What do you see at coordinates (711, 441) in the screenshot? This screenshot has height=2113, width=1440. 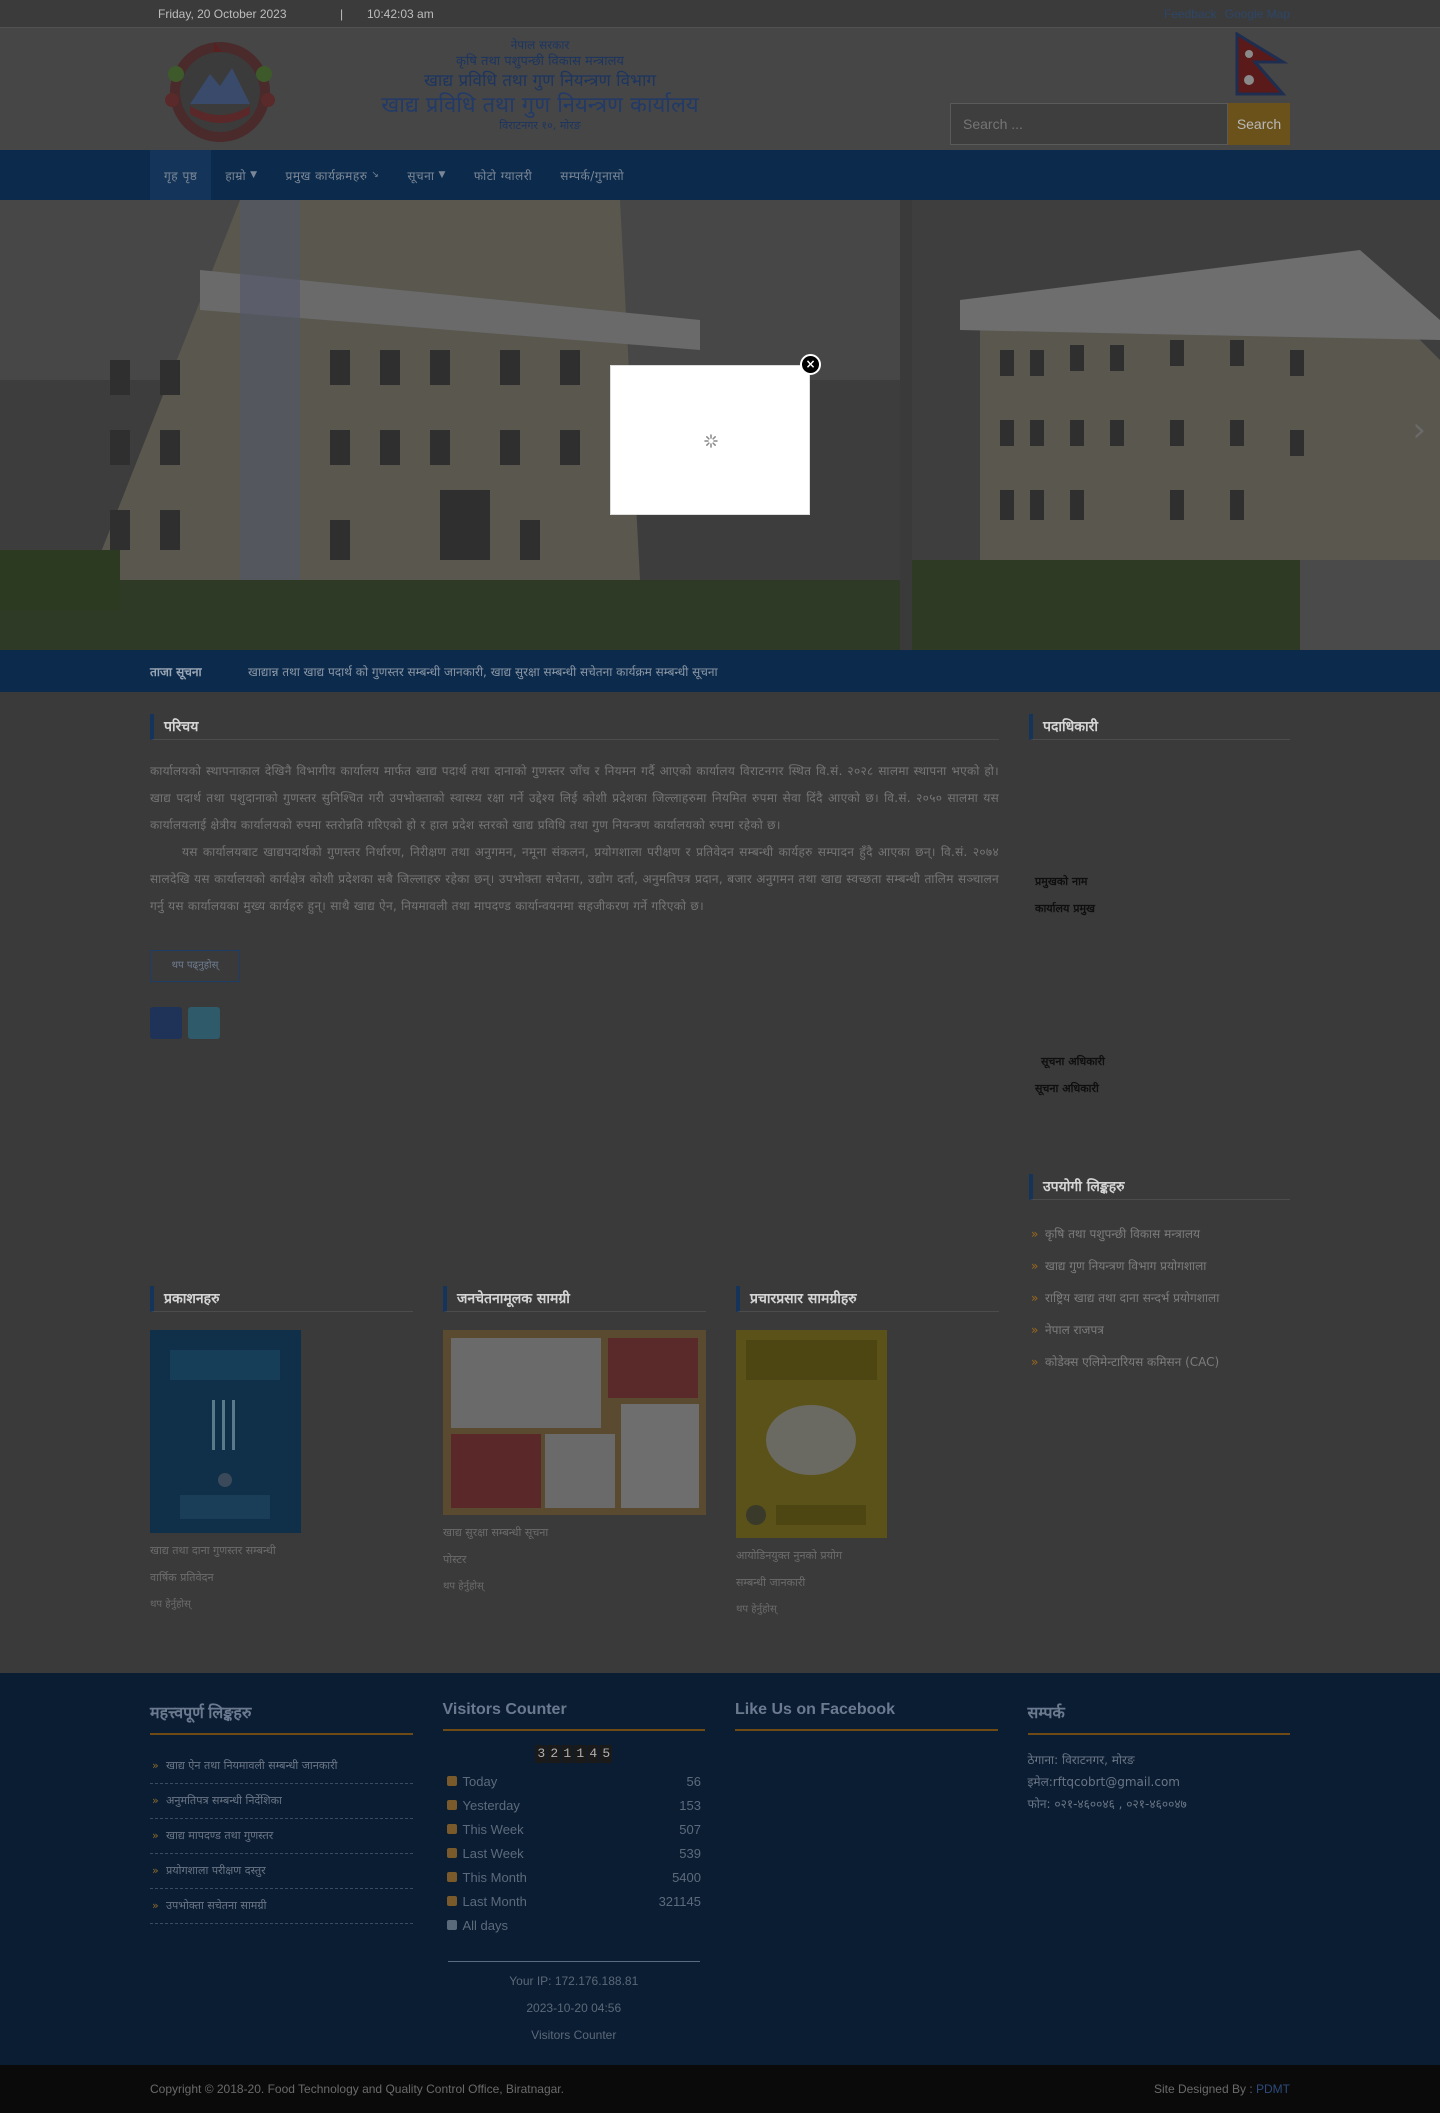 I see `loading-spinner-icon` at bounding box center [711, 441].